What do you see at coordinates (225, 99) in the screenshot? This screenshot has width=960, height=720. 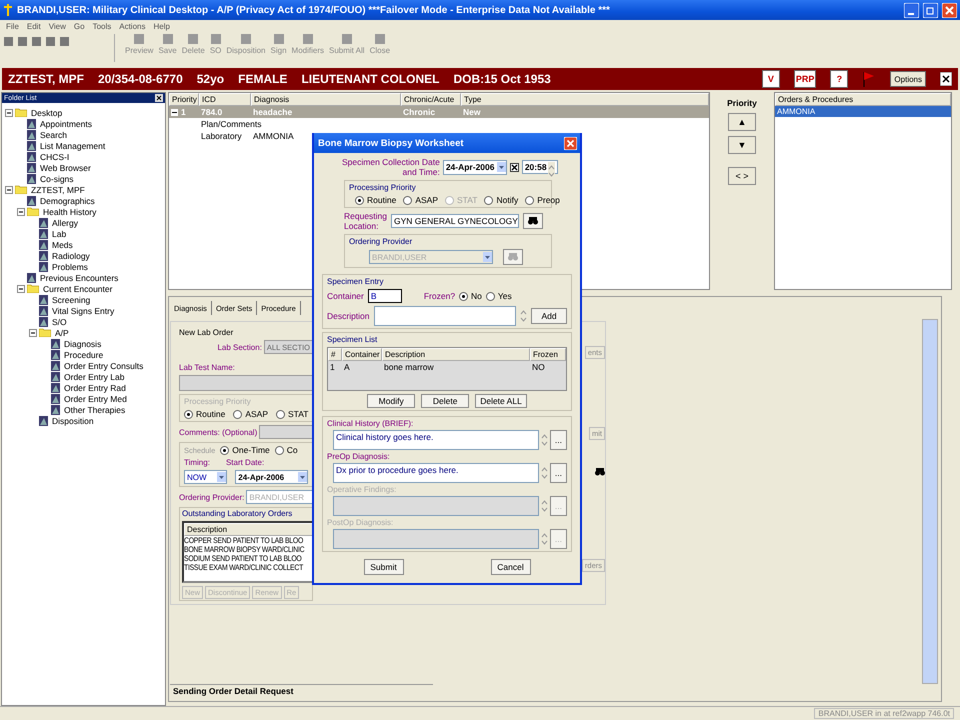 I see `column-header: ICD` at bounding box center [225, 99].